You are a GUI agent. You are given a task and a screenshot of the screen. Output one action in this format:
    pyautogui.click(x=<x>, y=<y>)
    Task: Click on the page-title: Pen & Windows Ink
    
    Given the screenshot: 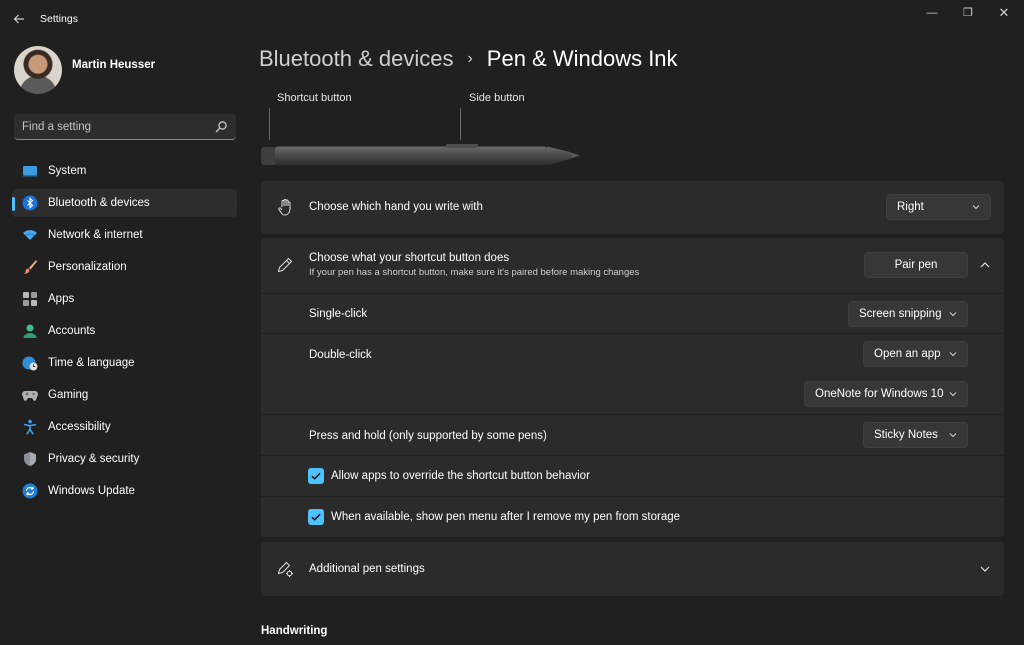 What is the action you would take?
    pyautogui.click(x=582, y=58)
    